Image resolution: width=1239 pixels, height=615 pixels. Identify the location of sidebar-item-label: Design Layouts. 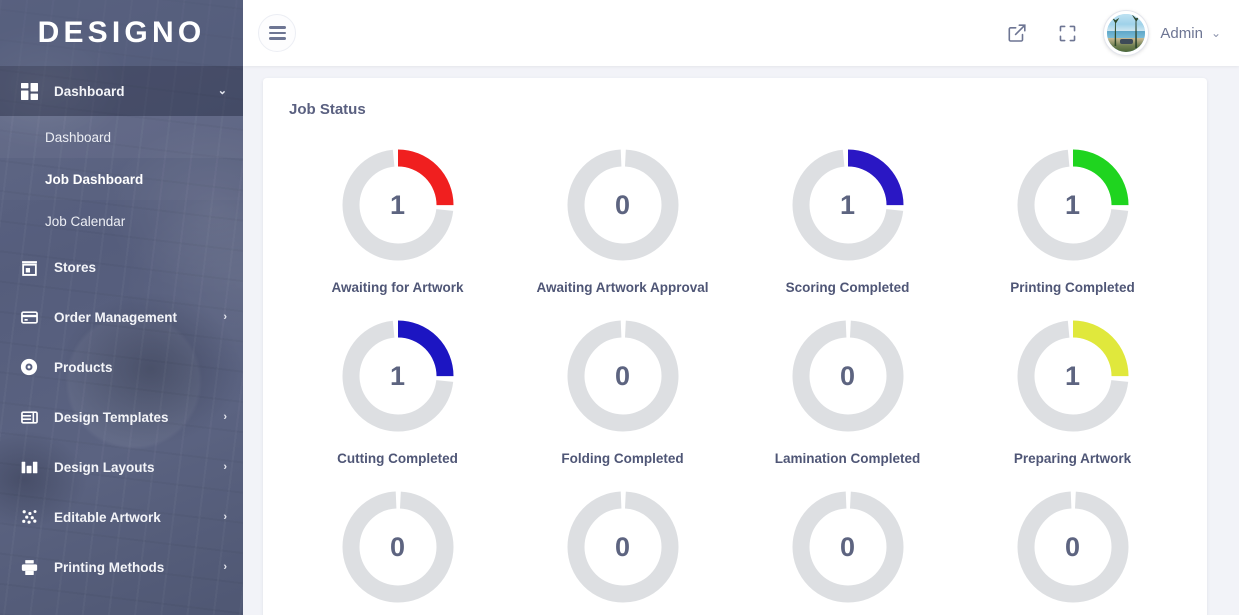
(104, 467).